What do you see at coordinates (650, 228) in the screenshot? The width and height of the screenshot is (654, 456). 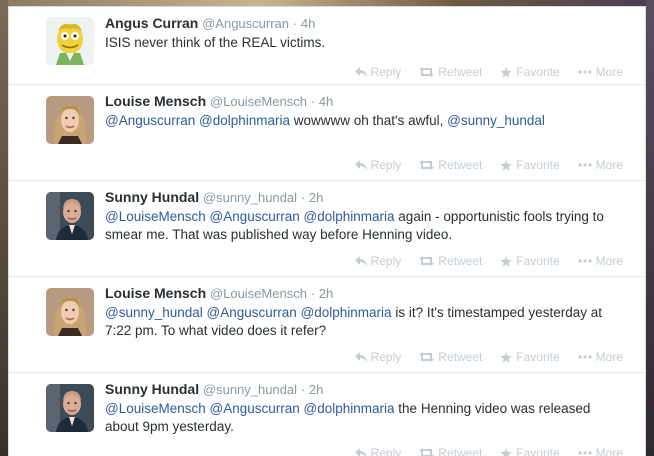 I see `background-strip-right` at bounding box center [650, 228].